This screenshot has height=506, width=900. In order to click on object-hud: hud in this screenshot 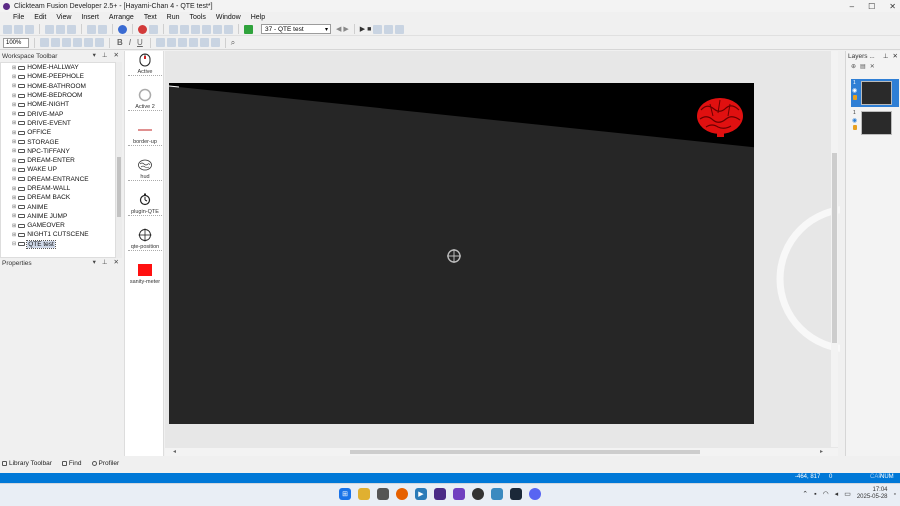, I will do `click(145, 169)`.